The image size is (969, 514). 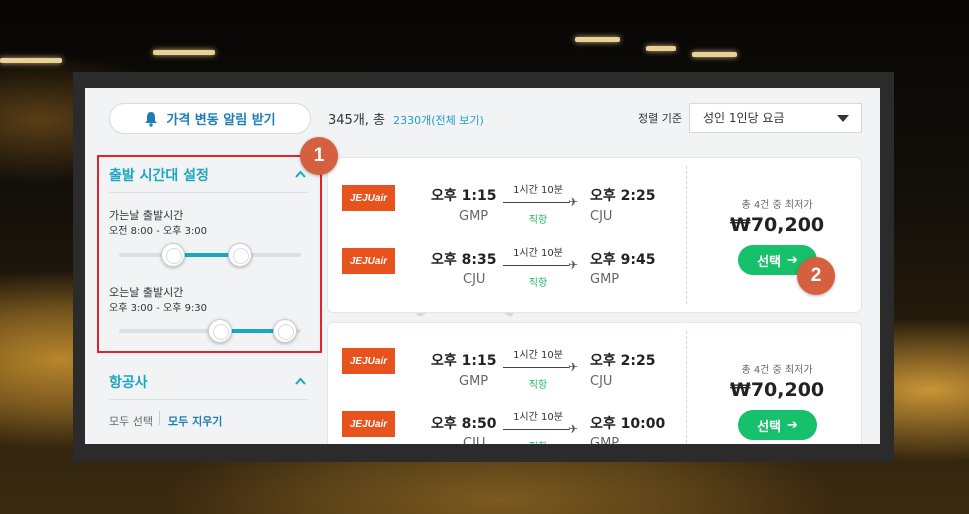 What do you see at coordinates (628, 424) in the screenshot?
I see `arrival-time: 오후 10:00` at bounding box center [628, 424].